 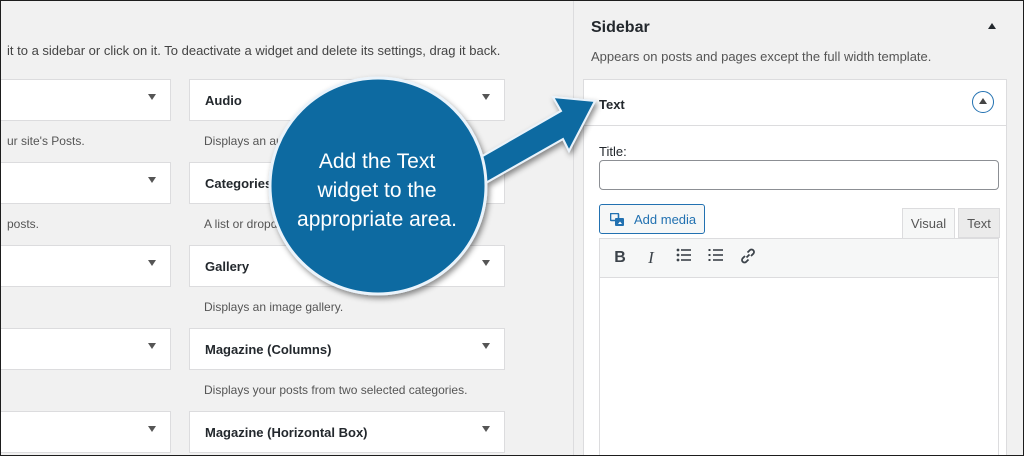 I want to click on link-icon, so click(x=748, y=258).